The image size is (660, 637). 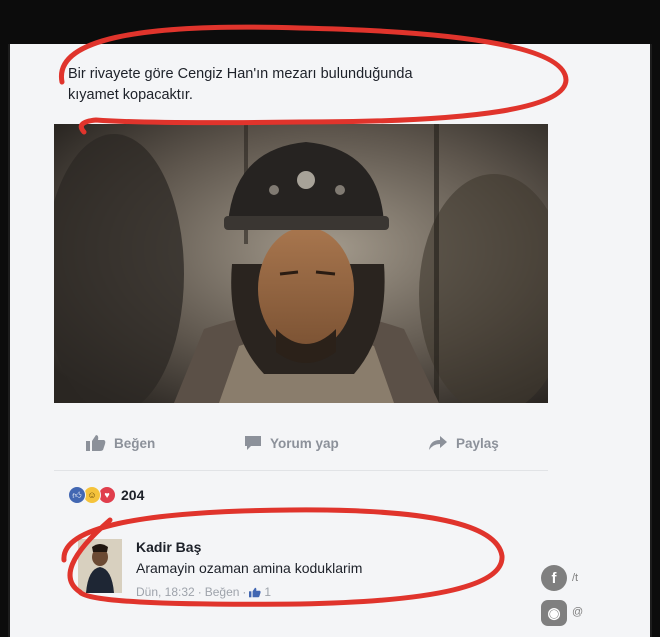 I want to click on comment-meta: Dün, 18:32 · Beğen · 1, so click(x=203, y=592).